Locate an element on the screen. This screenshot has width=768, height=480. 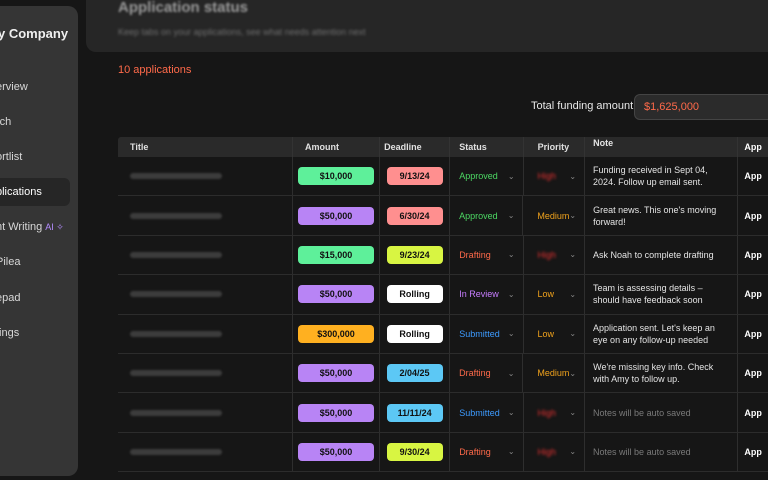
note-cell: Great news. This one's moving forward! is located at coordinates (662, 215).